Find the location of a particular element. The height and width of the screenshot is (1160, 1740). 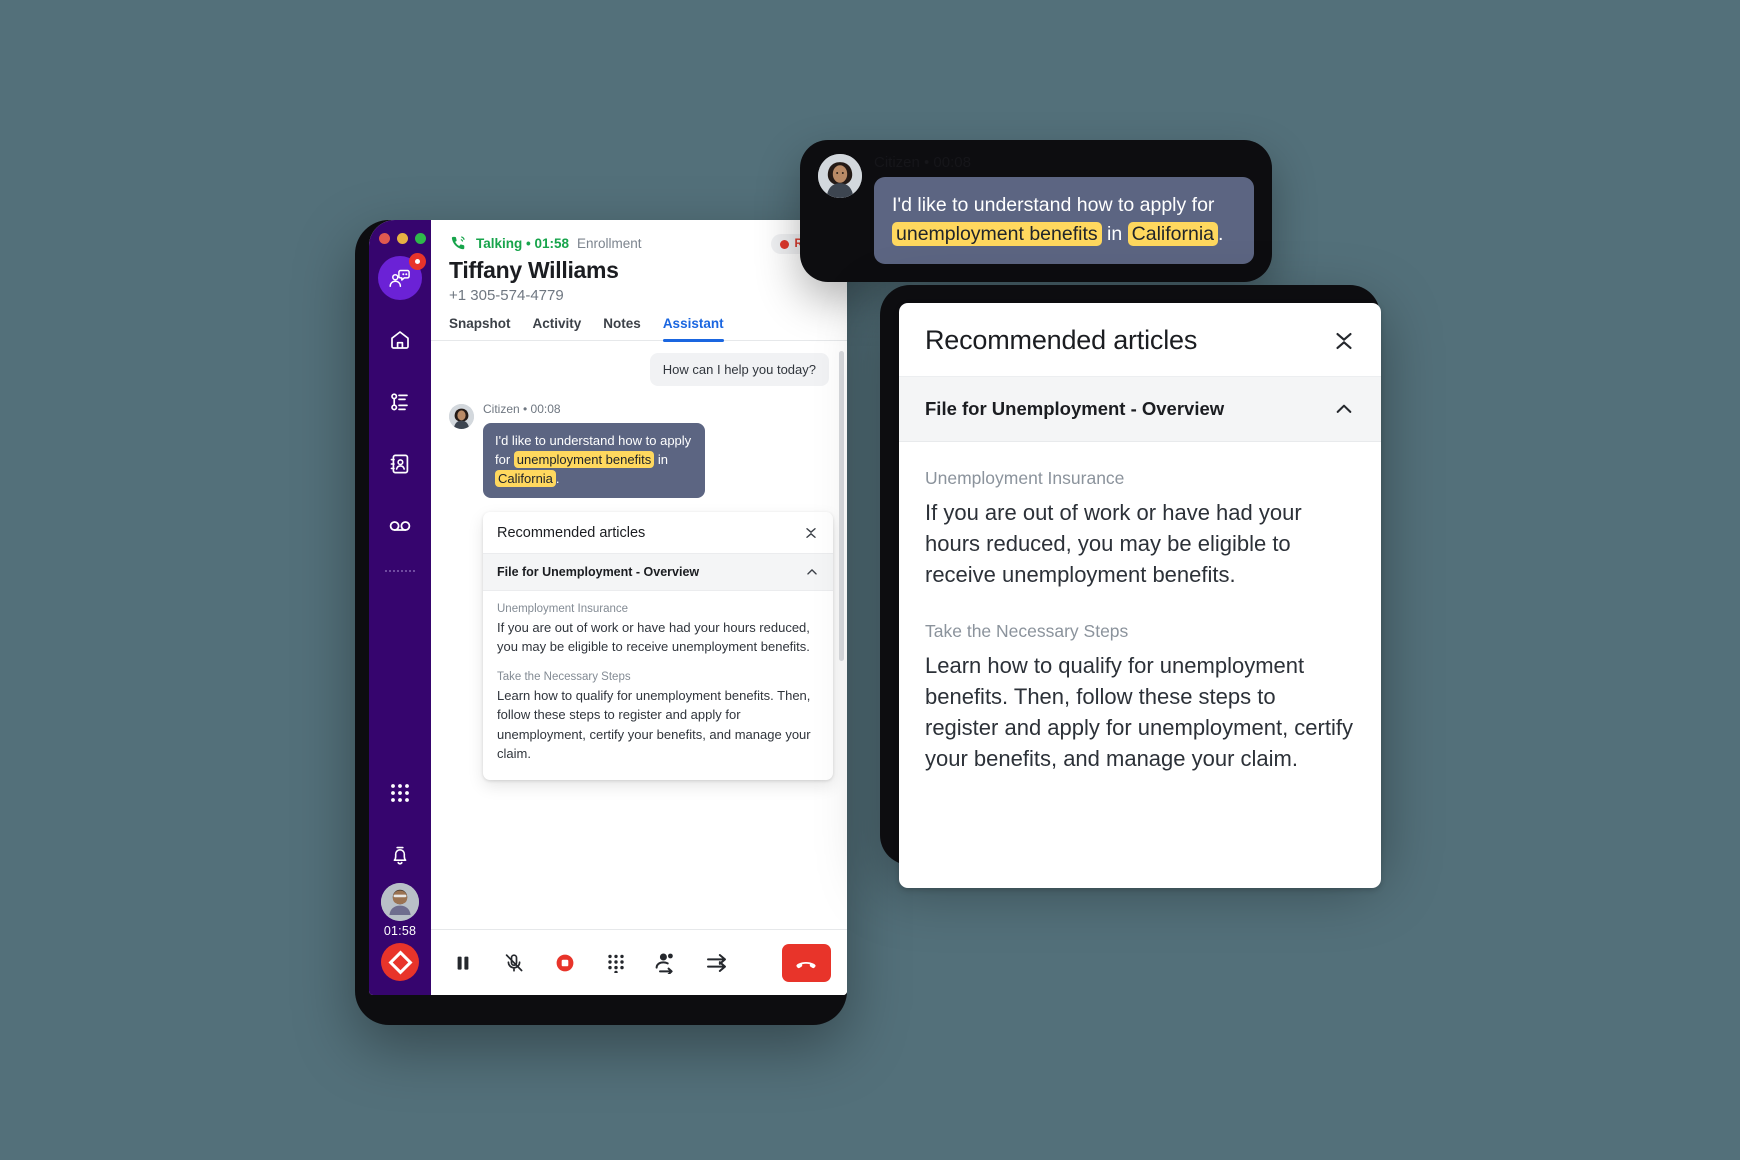

dialpad-button is located at coordinates (615, 963).